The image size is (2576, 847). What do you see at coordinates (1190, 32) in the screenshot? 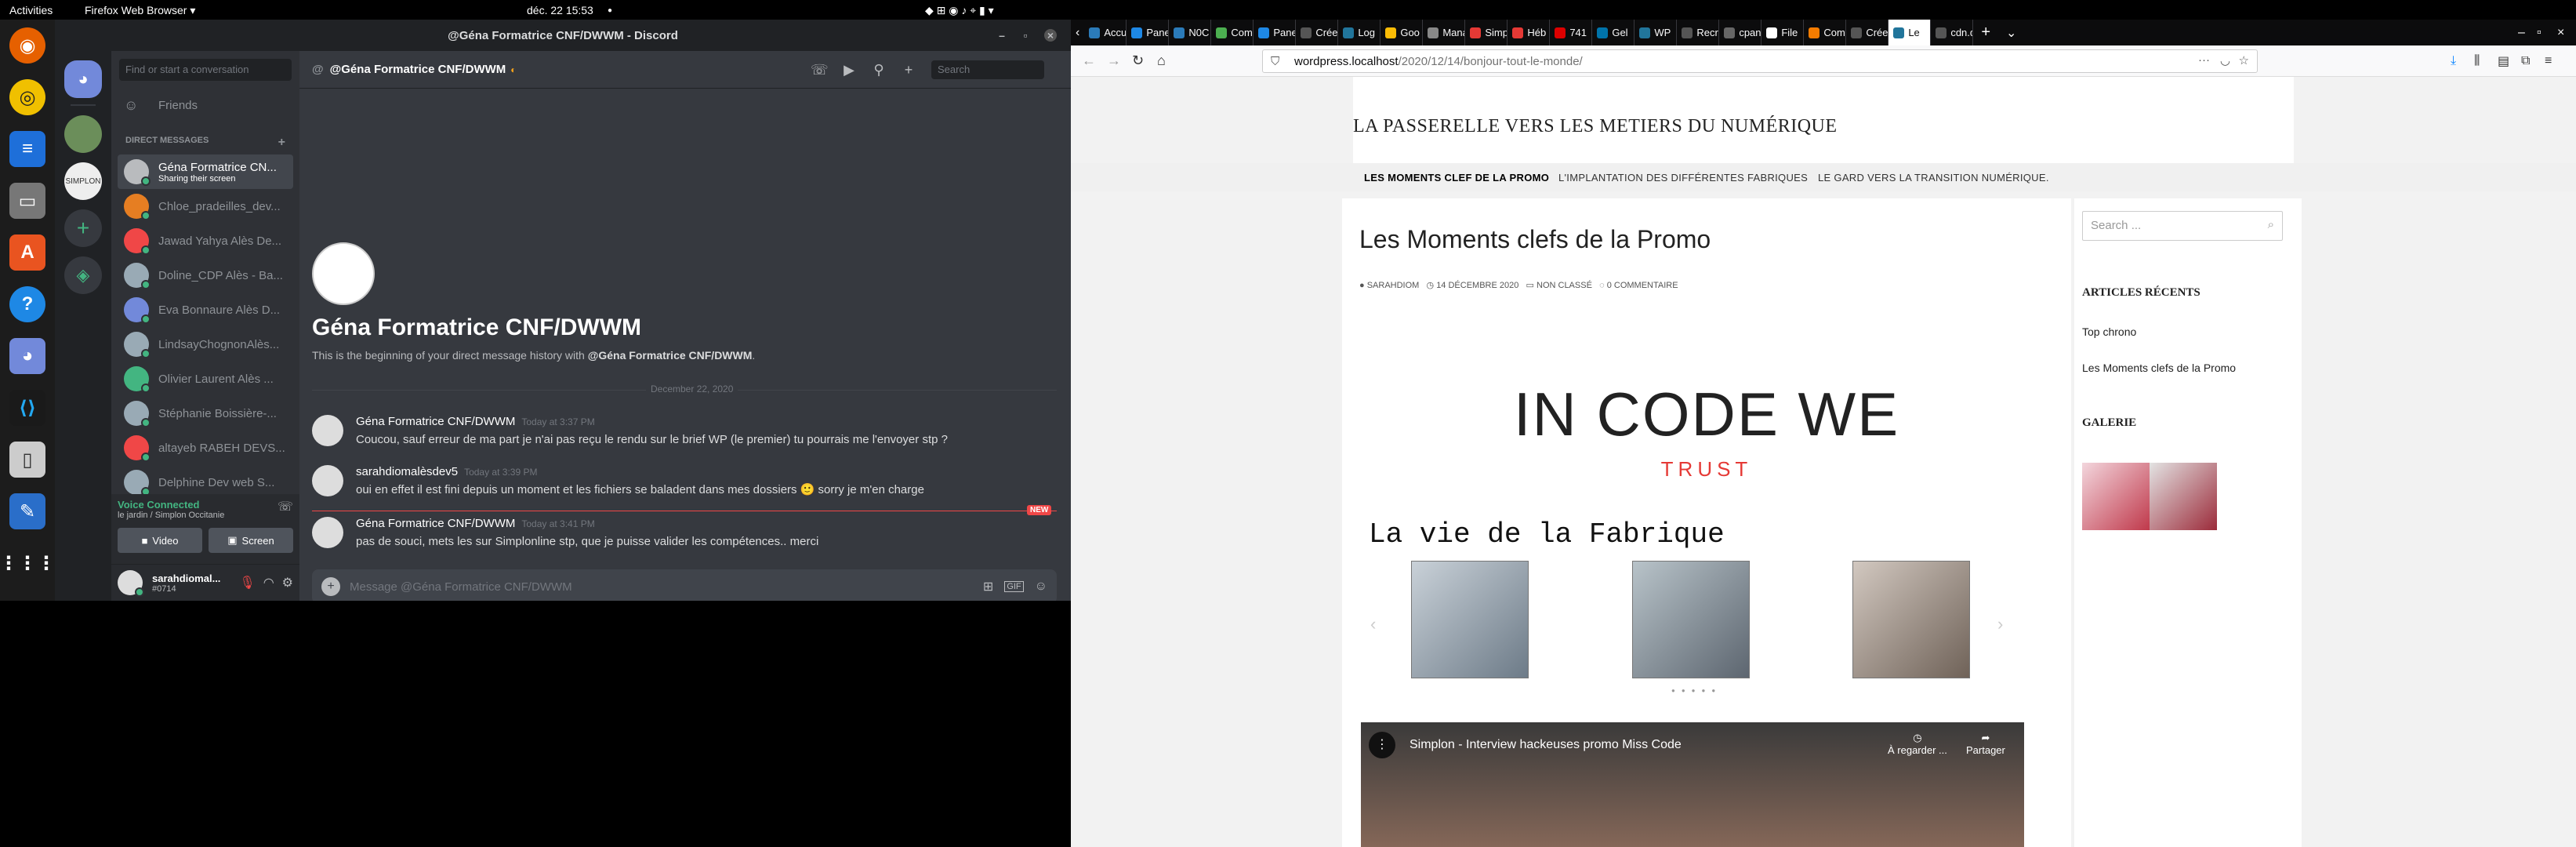
I see `browser-tab: N0C` at bounding box center [1190, 32].